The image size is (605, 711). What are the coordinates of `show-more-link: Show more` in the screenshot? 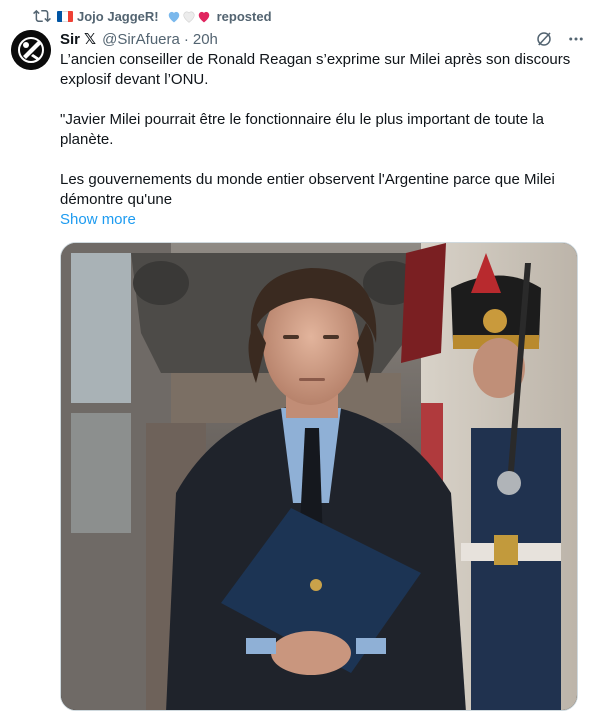 It's located at (98, 220).